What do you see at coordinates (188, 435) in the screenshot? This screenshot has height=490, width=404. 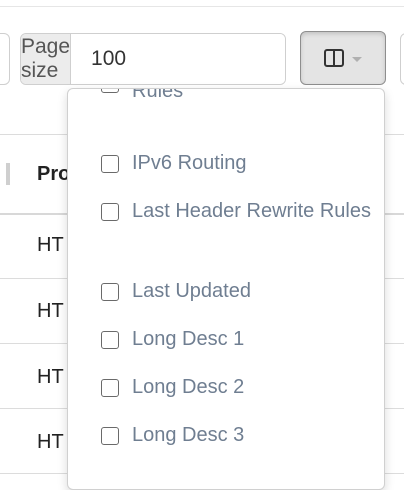 I see `column-option-label: Long Desc 3` at bounding box center [188, 435].